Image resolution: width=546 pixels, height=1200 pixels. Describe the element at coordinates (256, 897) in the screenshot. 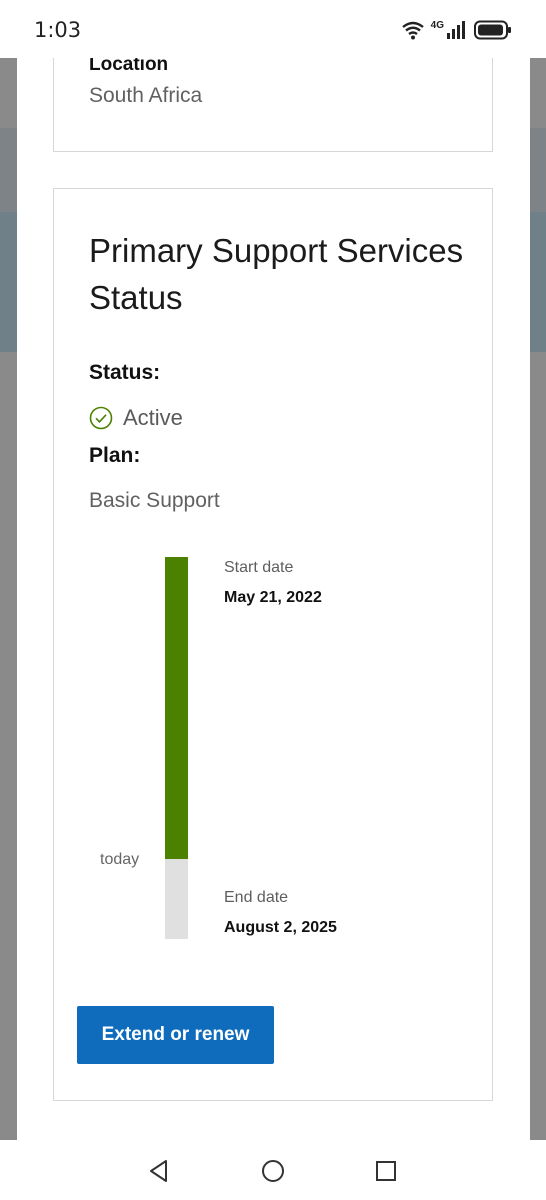

I see `end-date-label: End date` at that location.